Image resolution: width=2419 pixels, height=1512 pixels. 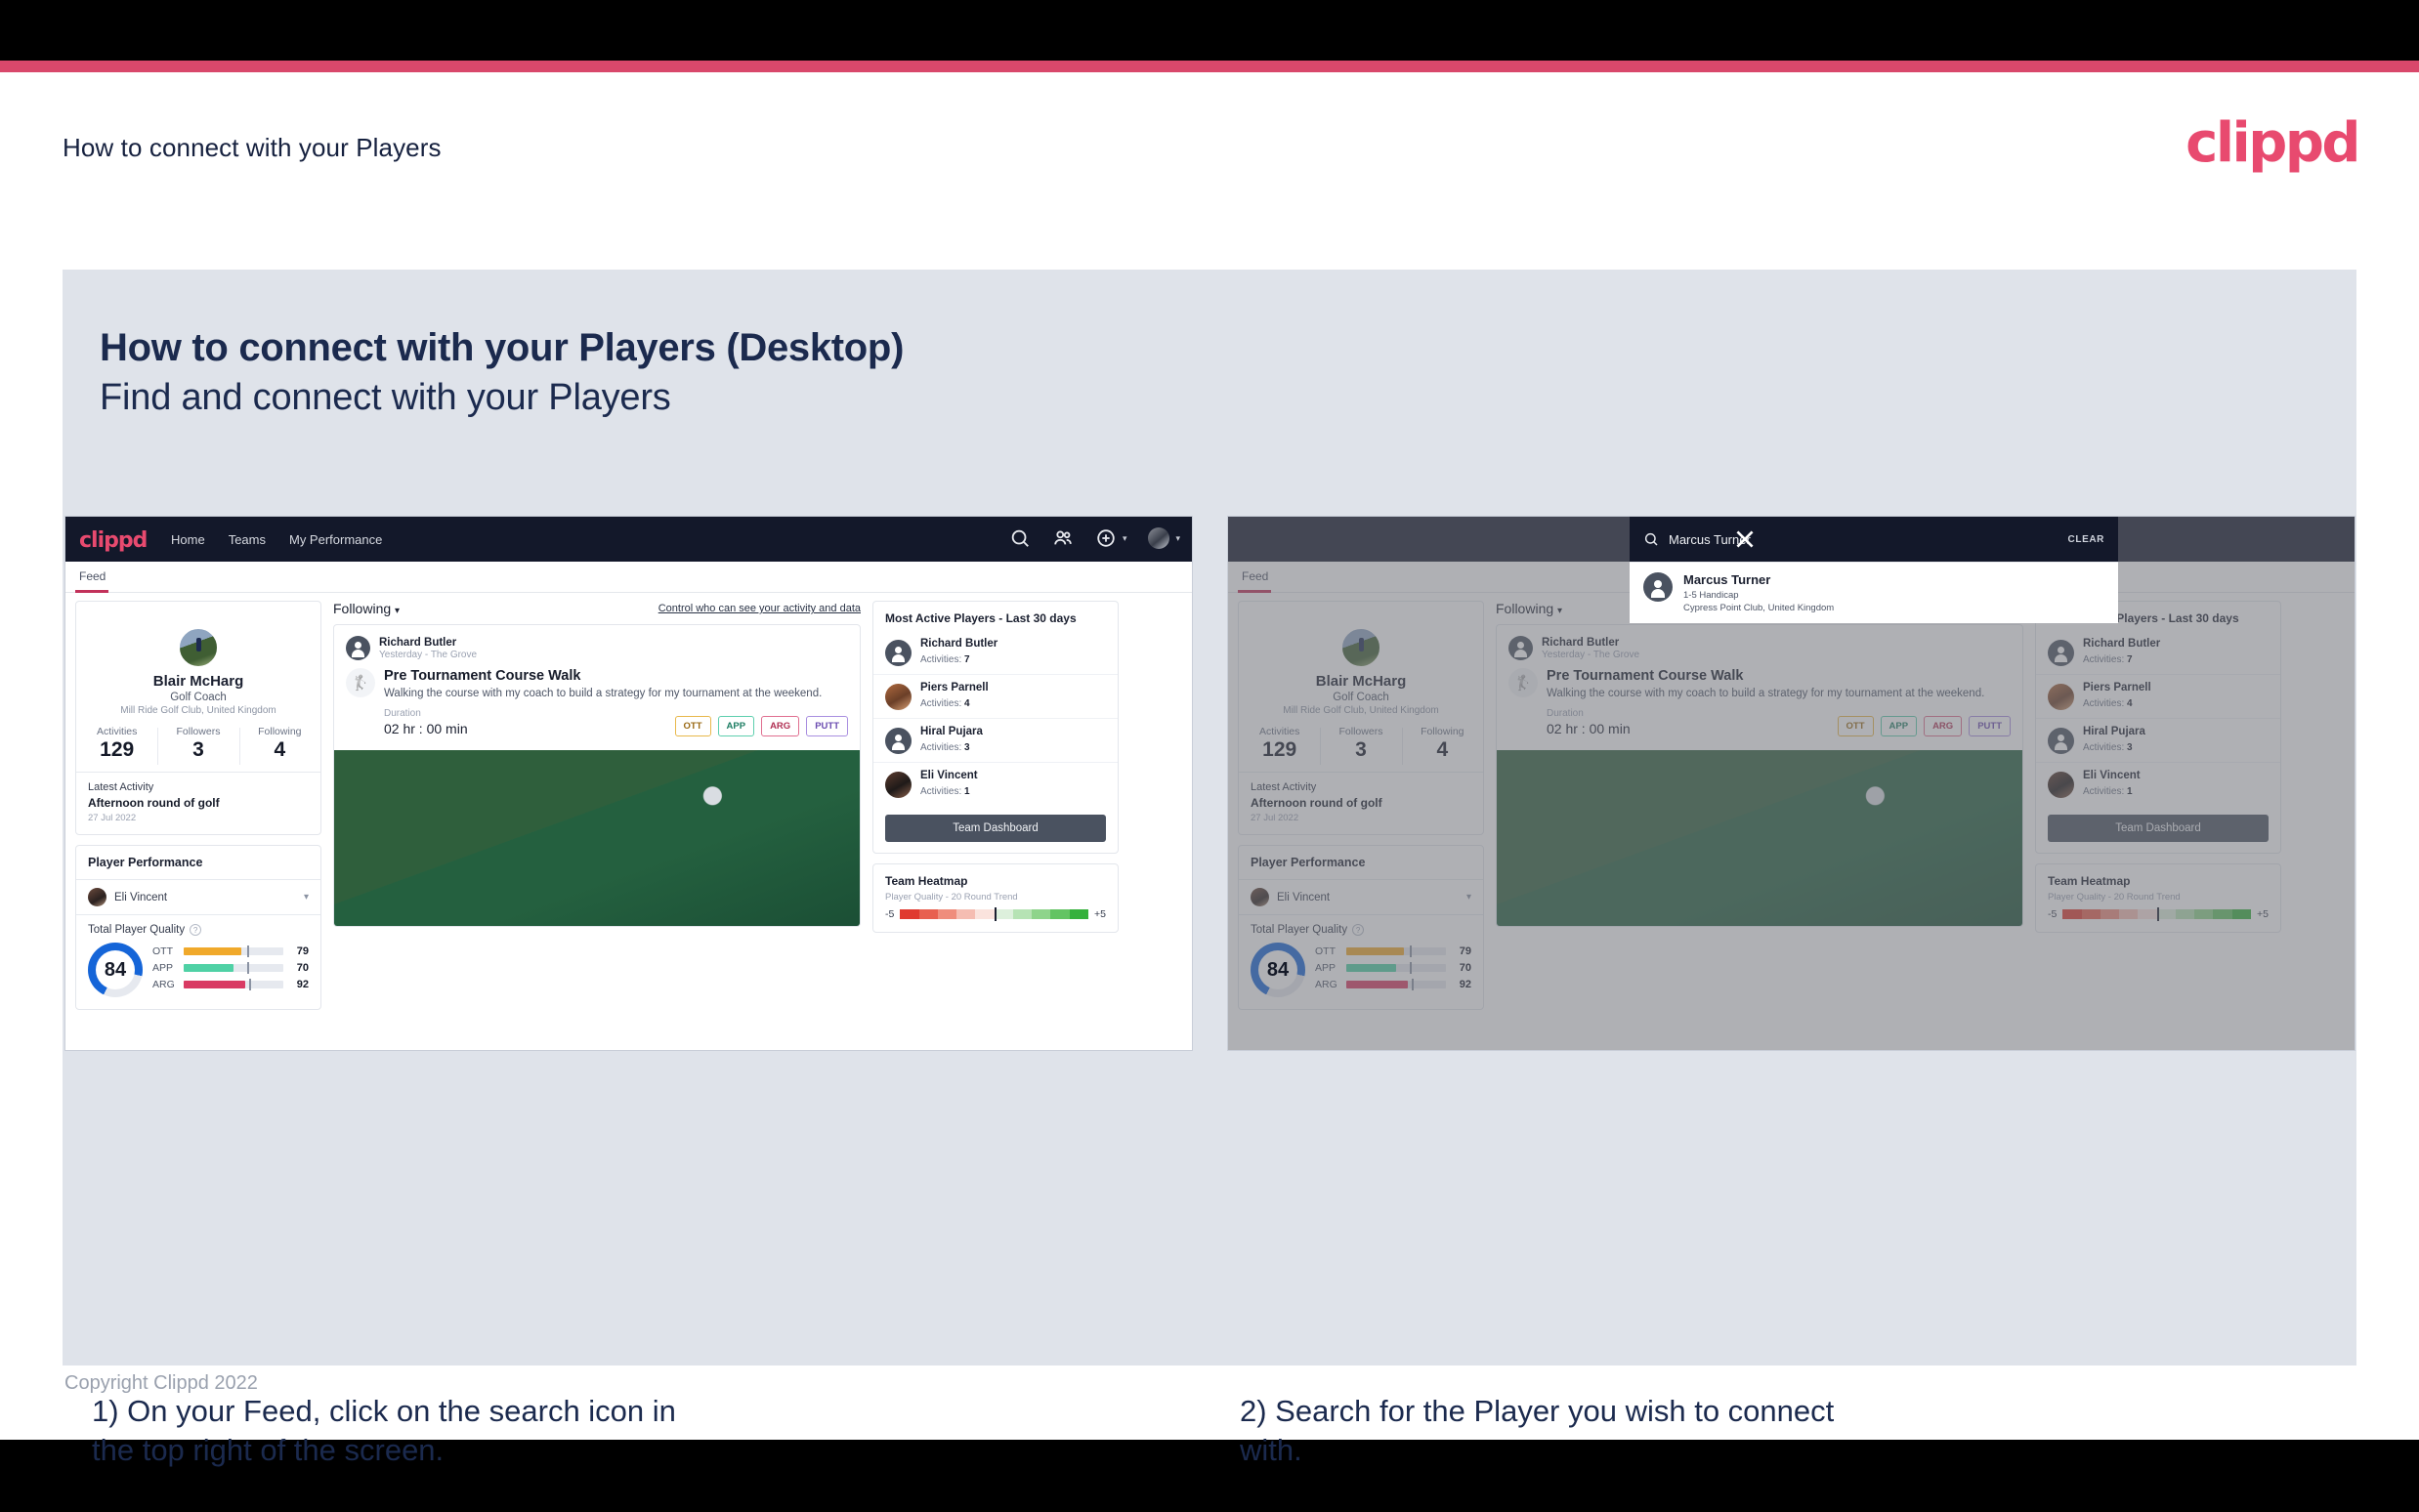 I want to click on stat-value: 129, so click(x=1279, y=749).